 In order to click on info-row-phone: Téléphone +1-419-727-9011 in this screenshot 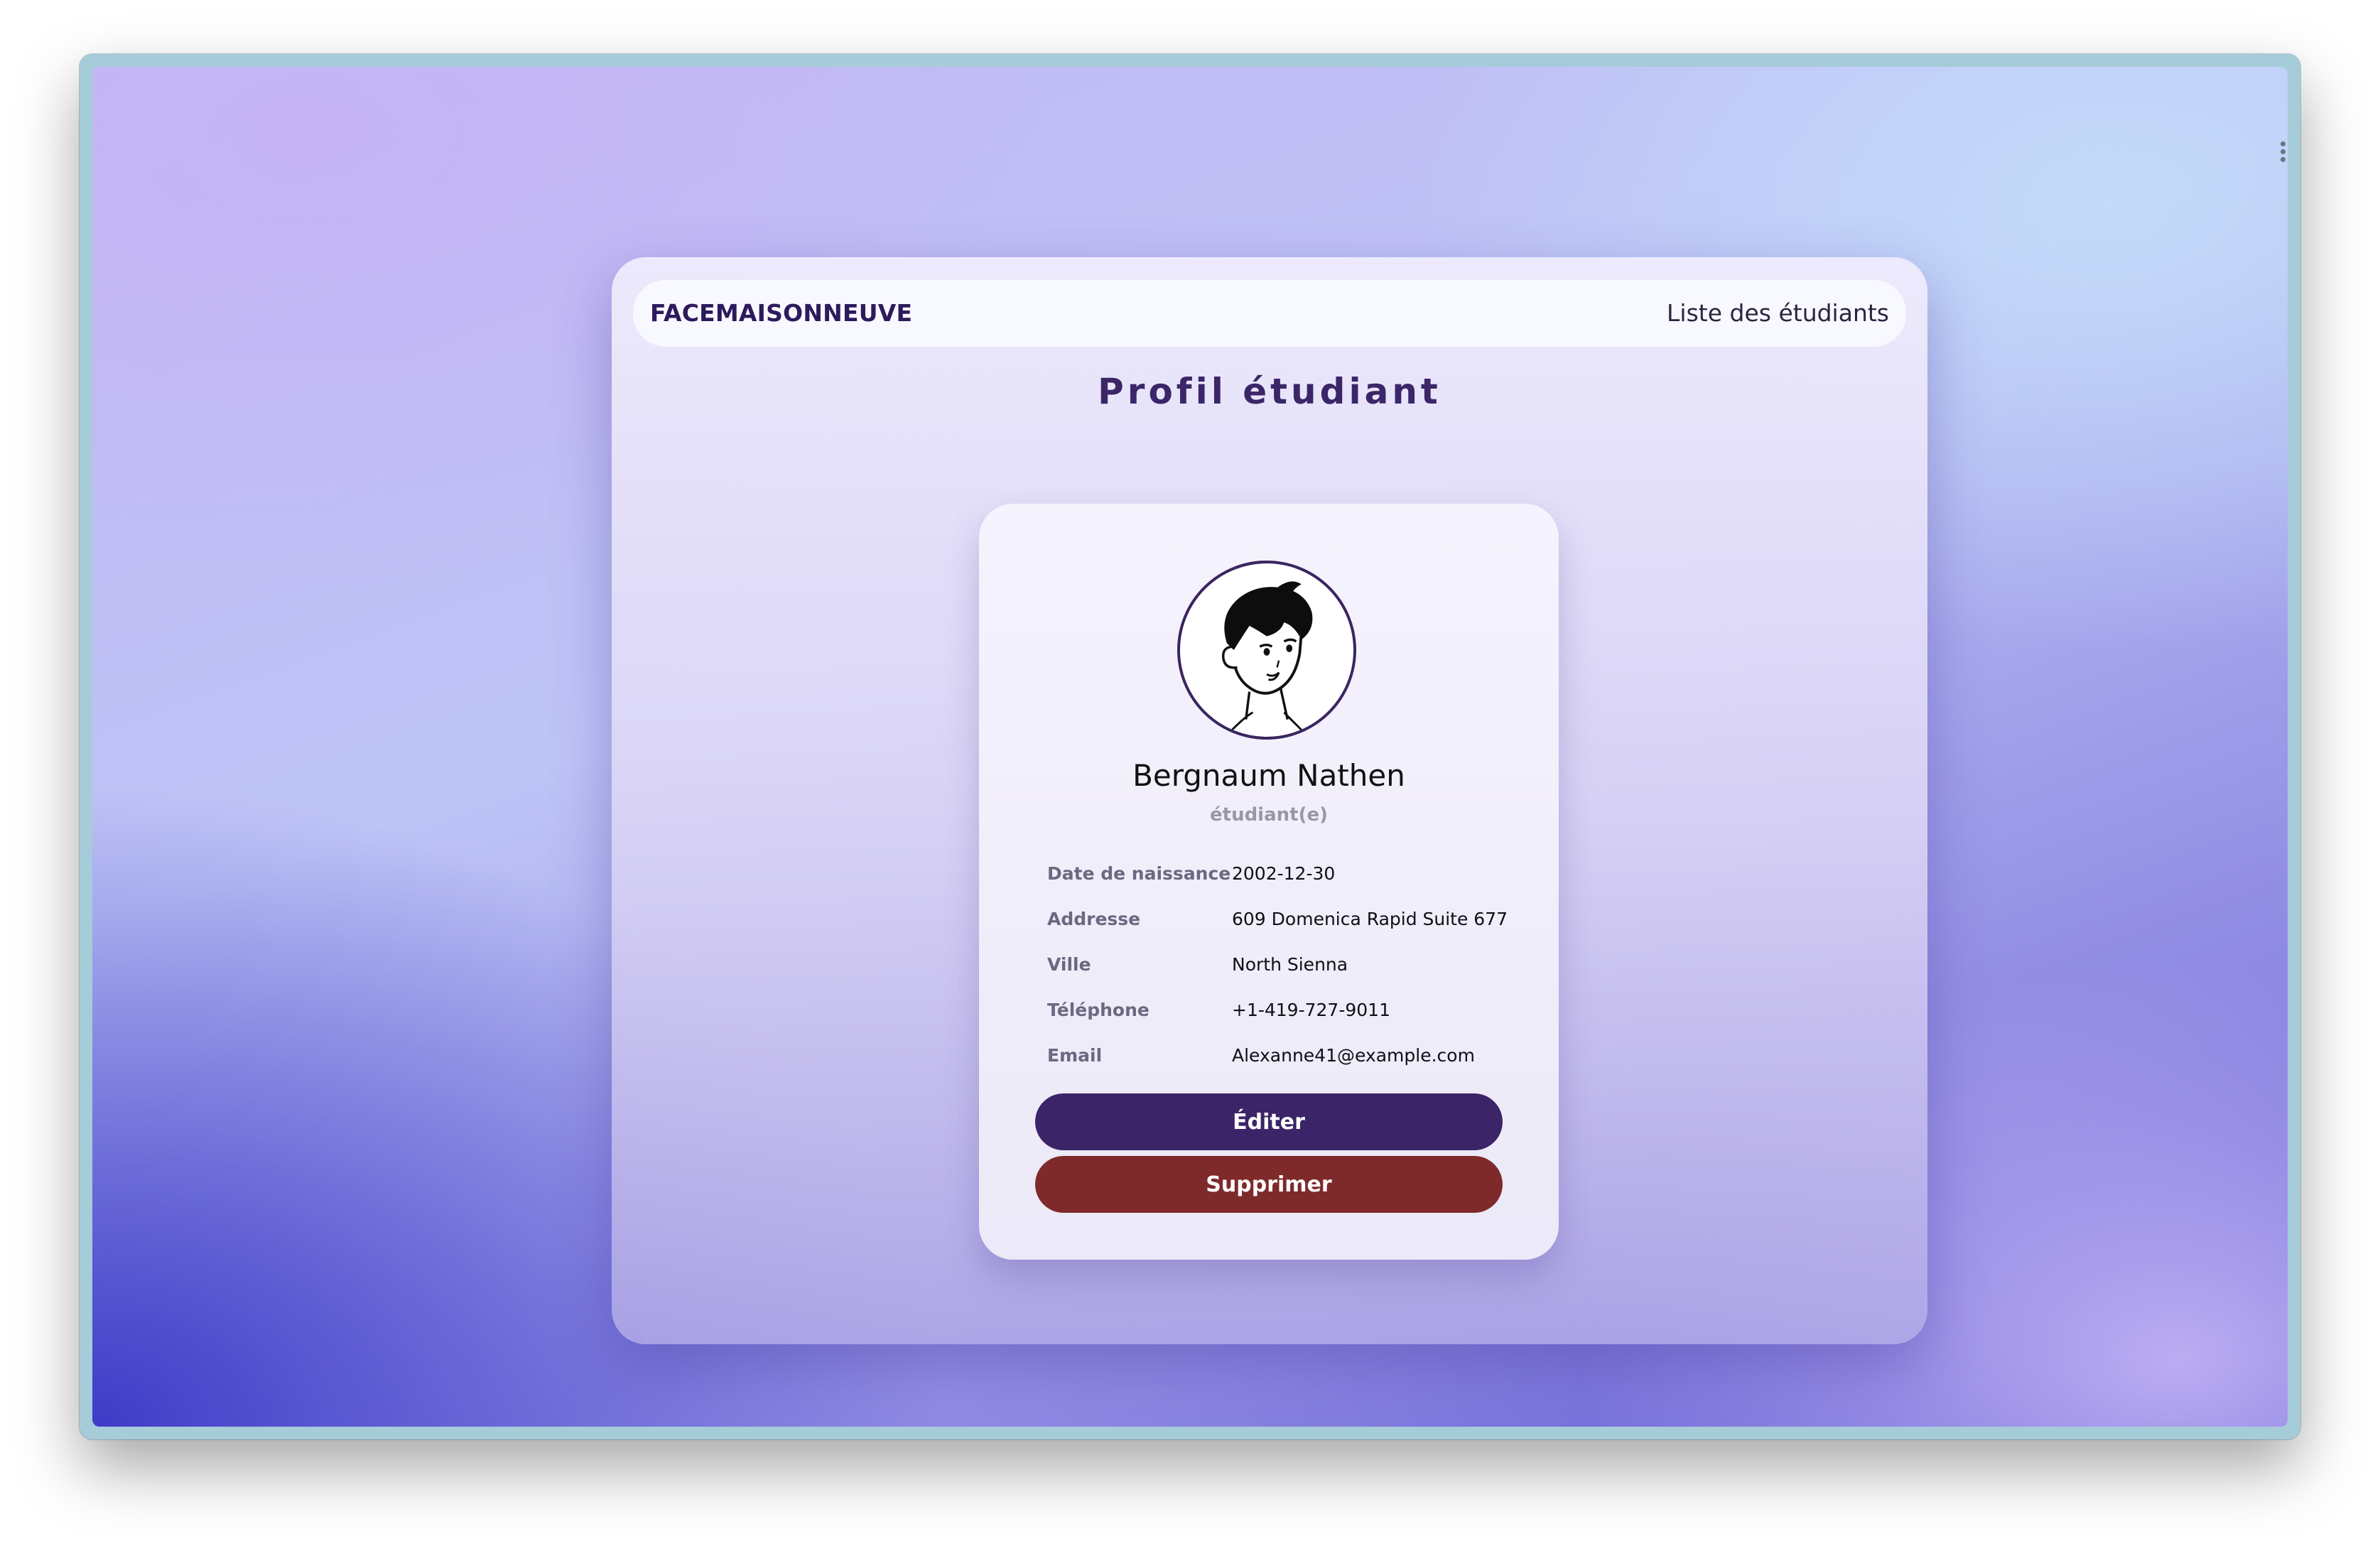, I will do `click(1281, 1009)`.